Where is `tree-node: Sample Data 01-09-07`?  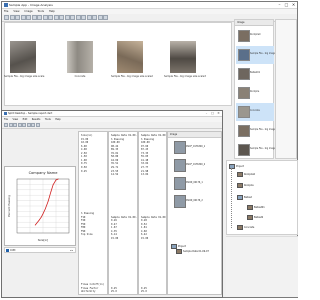 tree-node: Sample Data 01-09-07 is located at coordinates (192, 251).